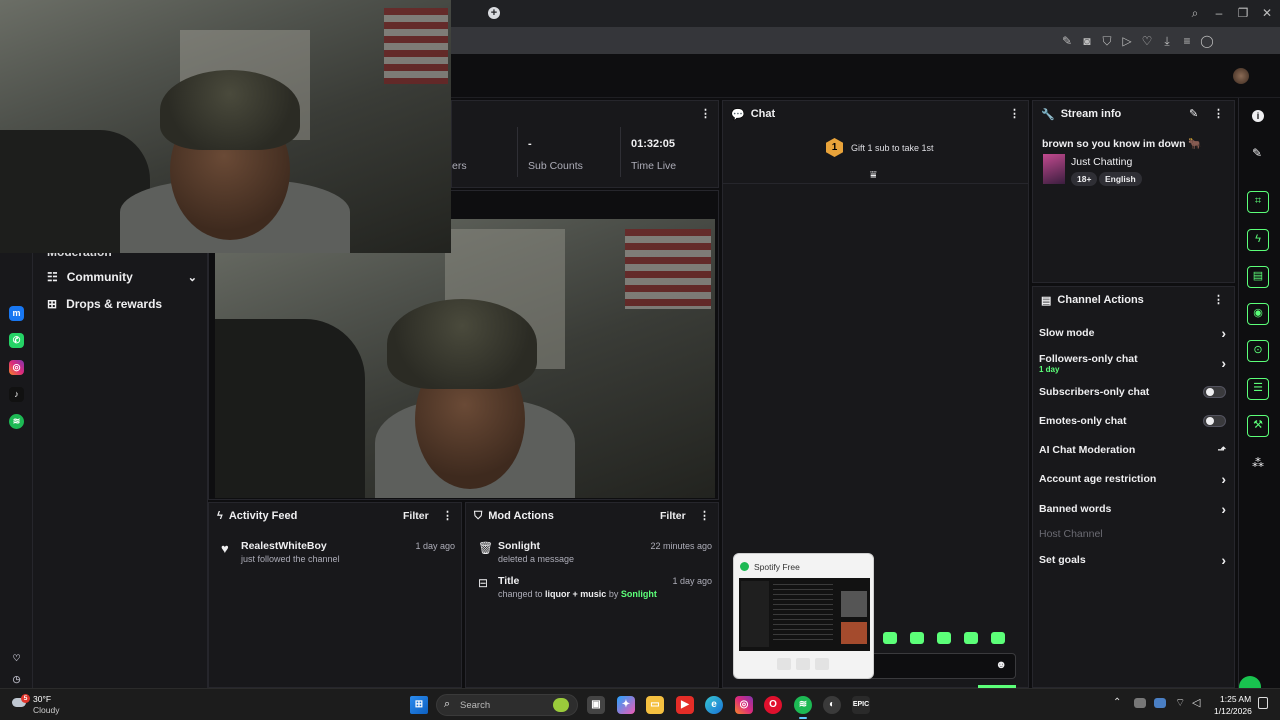 The image size is (1280, 720). I want to click on previous-icon, so click(784, 664).